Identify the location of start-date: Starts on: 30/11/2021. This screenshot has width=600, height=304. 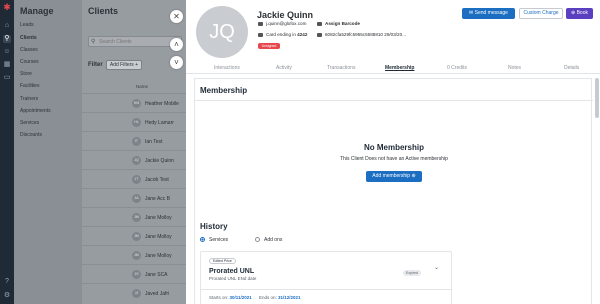
(230, 297).